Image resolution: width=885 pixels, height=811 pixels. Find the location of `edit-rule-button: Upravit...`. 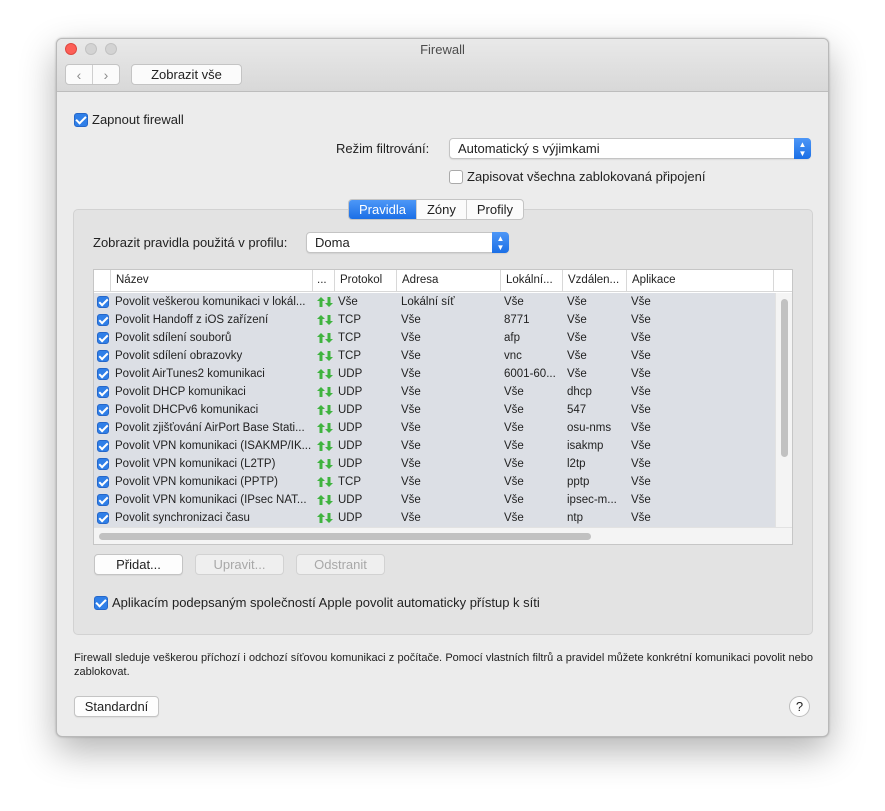

edit-rule-button: Upravit... is located at coordinates (239, 564).